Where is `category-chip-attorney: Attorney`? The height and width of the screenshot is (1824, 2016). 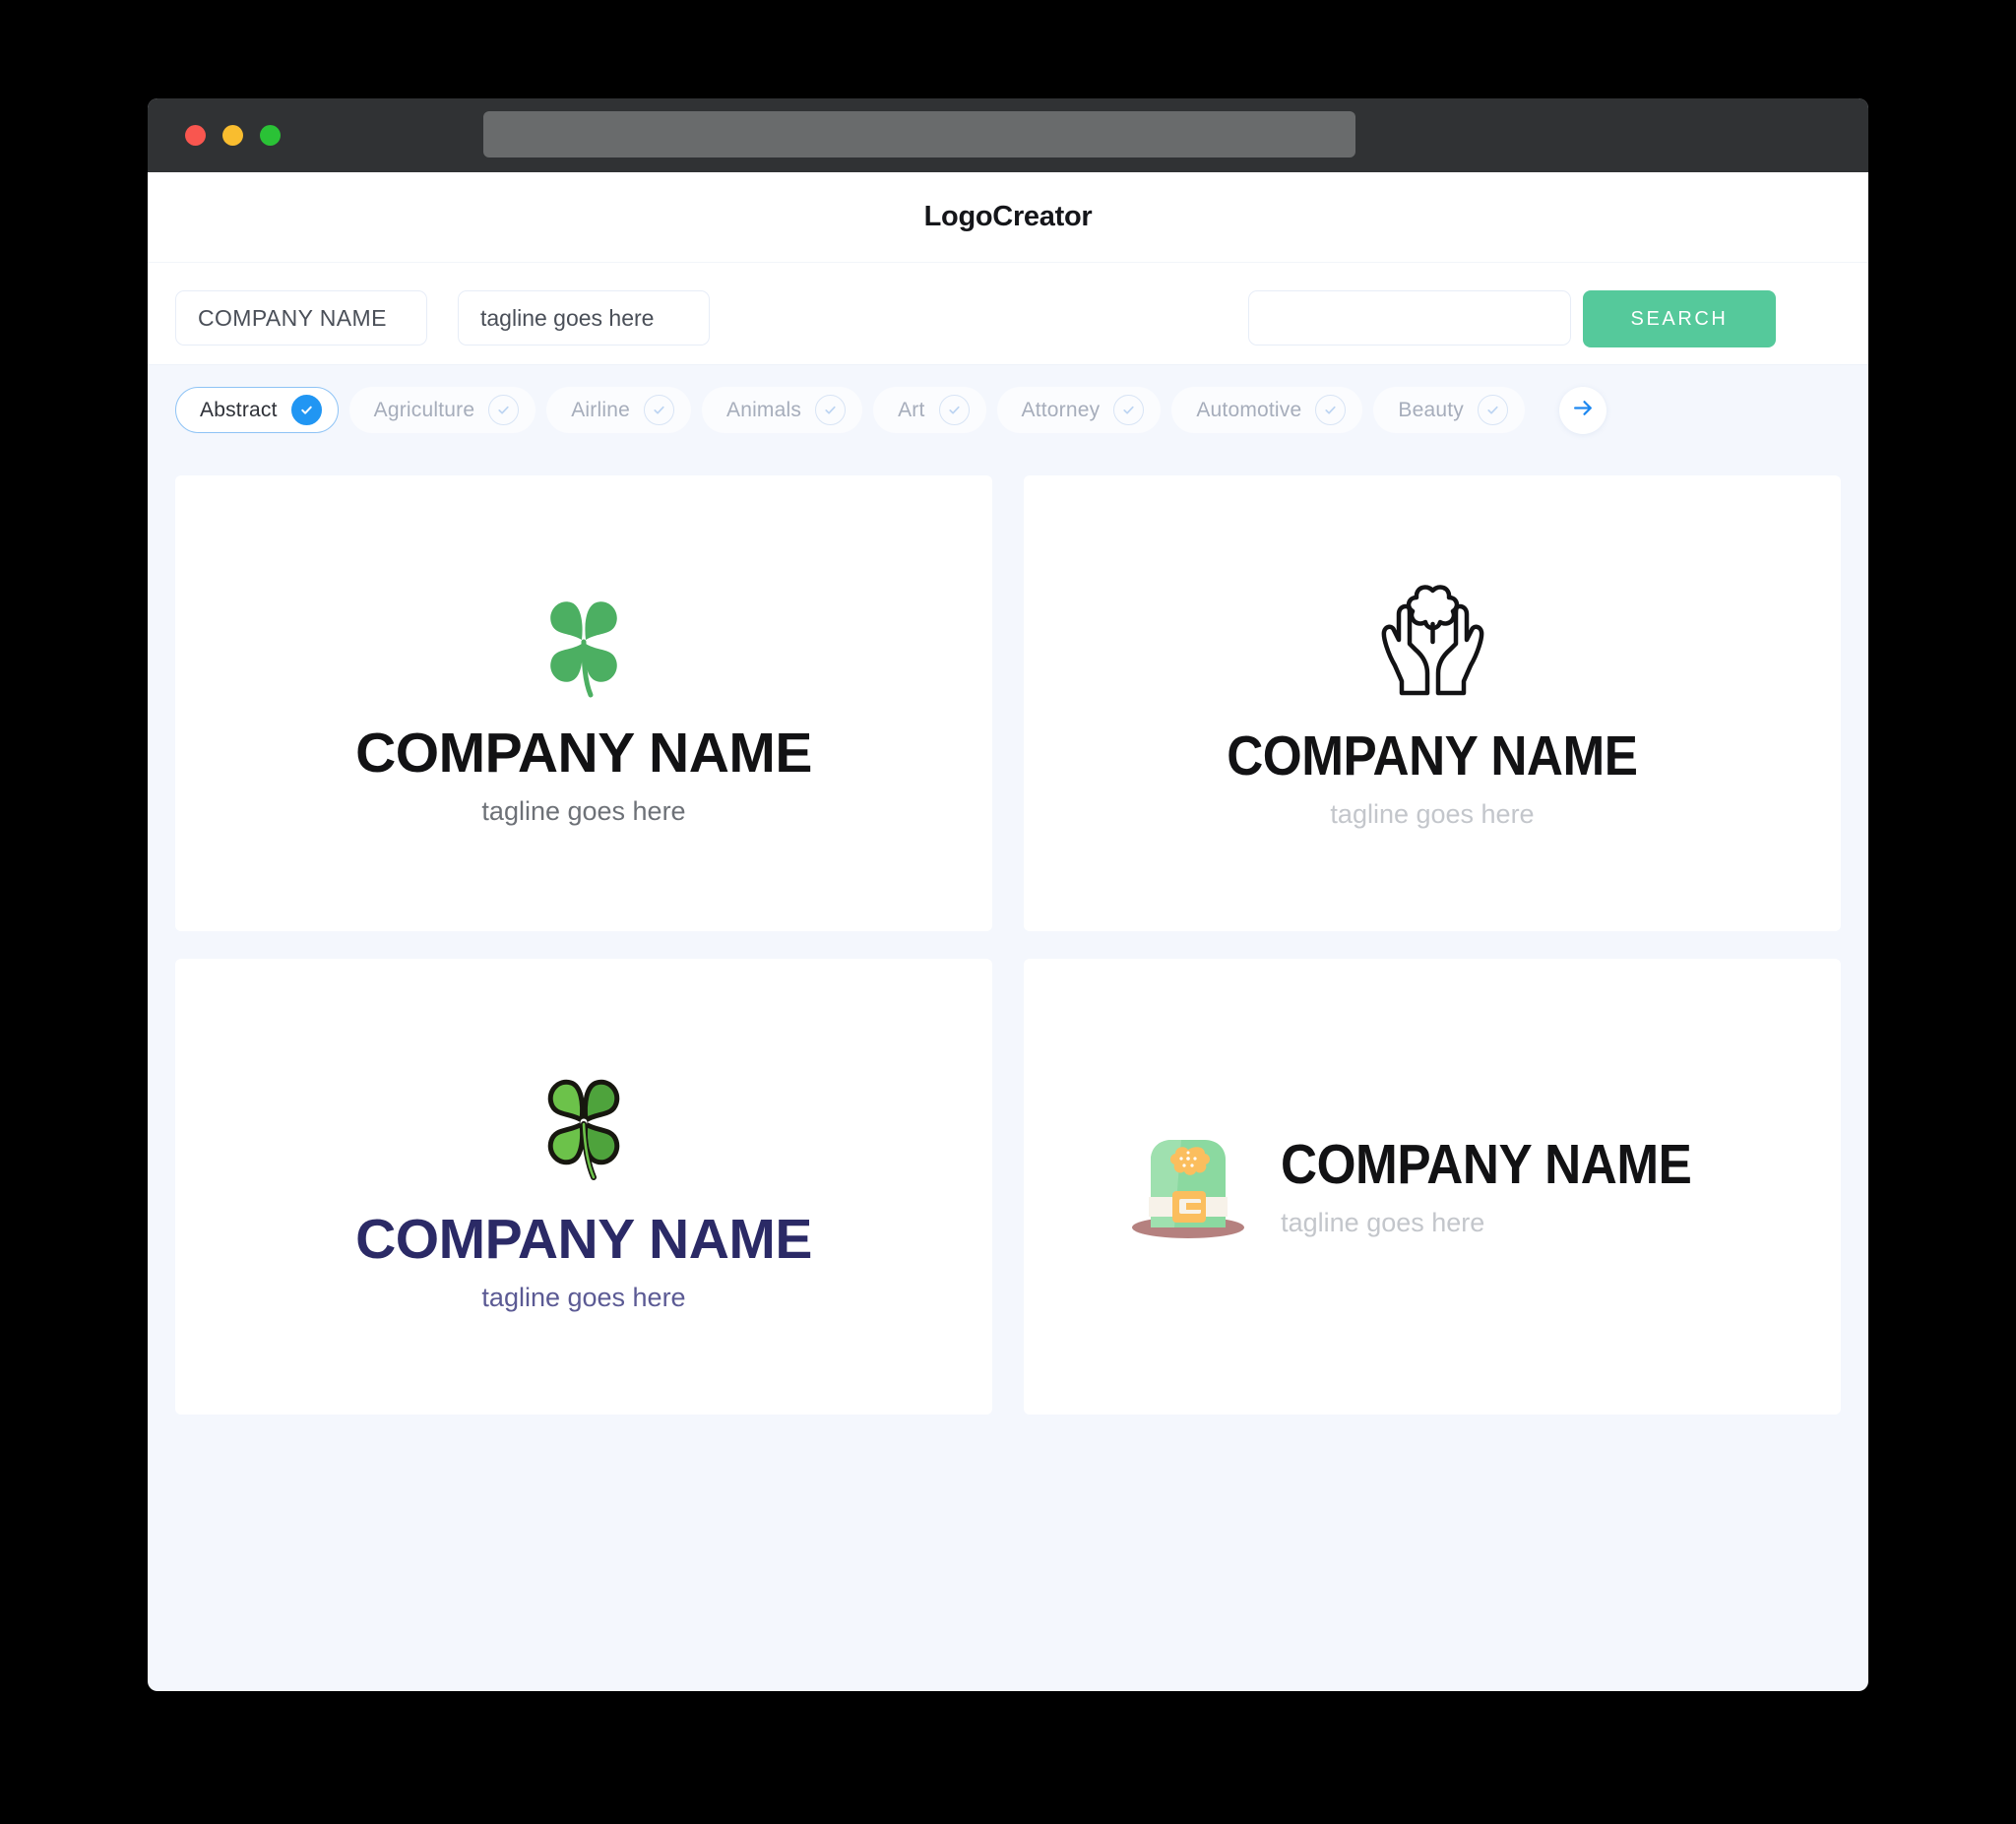 category-chip-attorney: Attorney is located at coordinates (1079, 410).